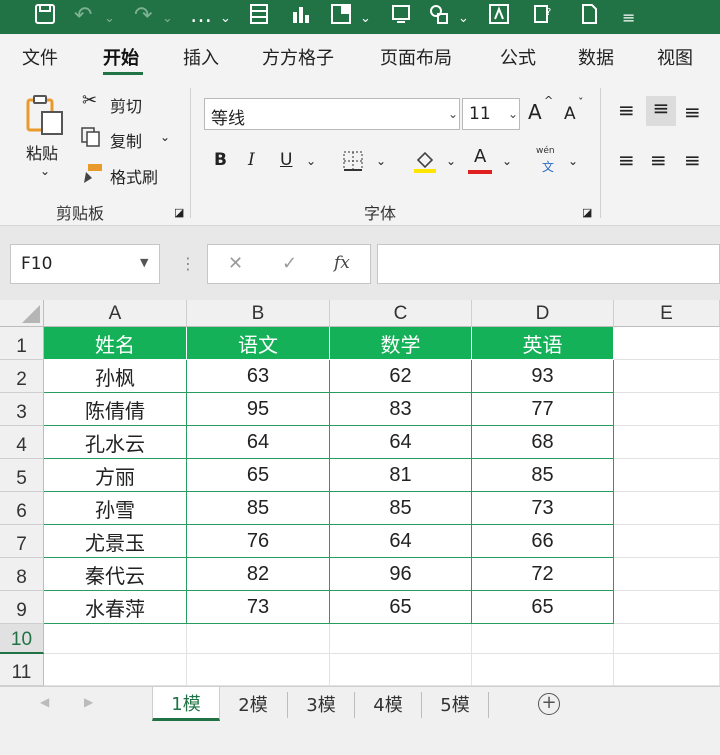  What do you see at coordinates (115, 508) in the screenshot?
I see `table-cell: 孙雪` at bounding box center [115, 508].